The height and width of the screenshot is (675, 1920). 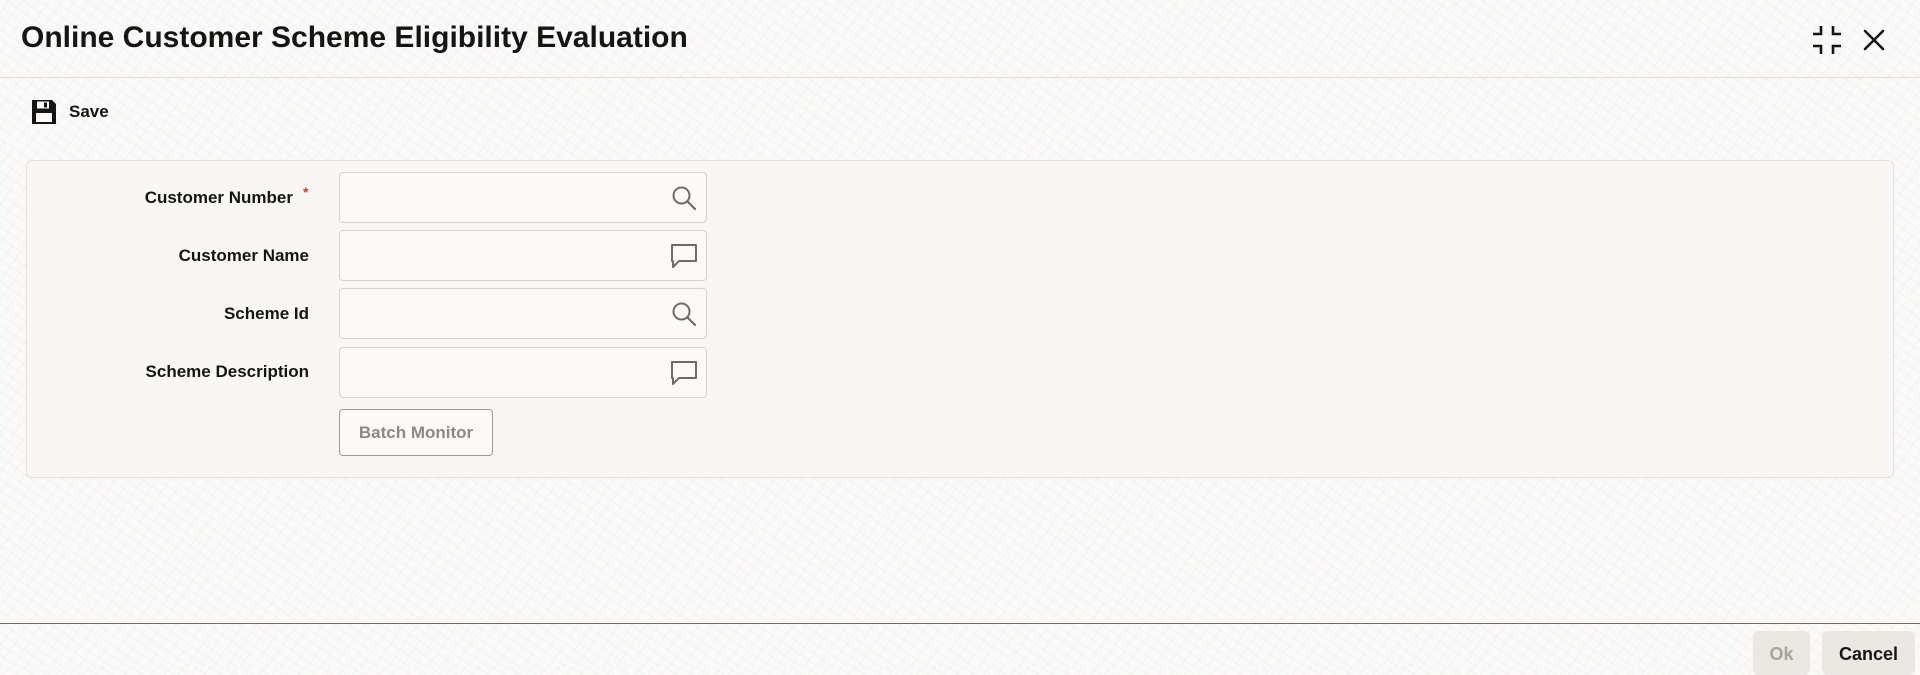 What do you see at coordinates (495, 372) in the screenshot?
I see `scheme-description-input` at bounding box center [495, 372].